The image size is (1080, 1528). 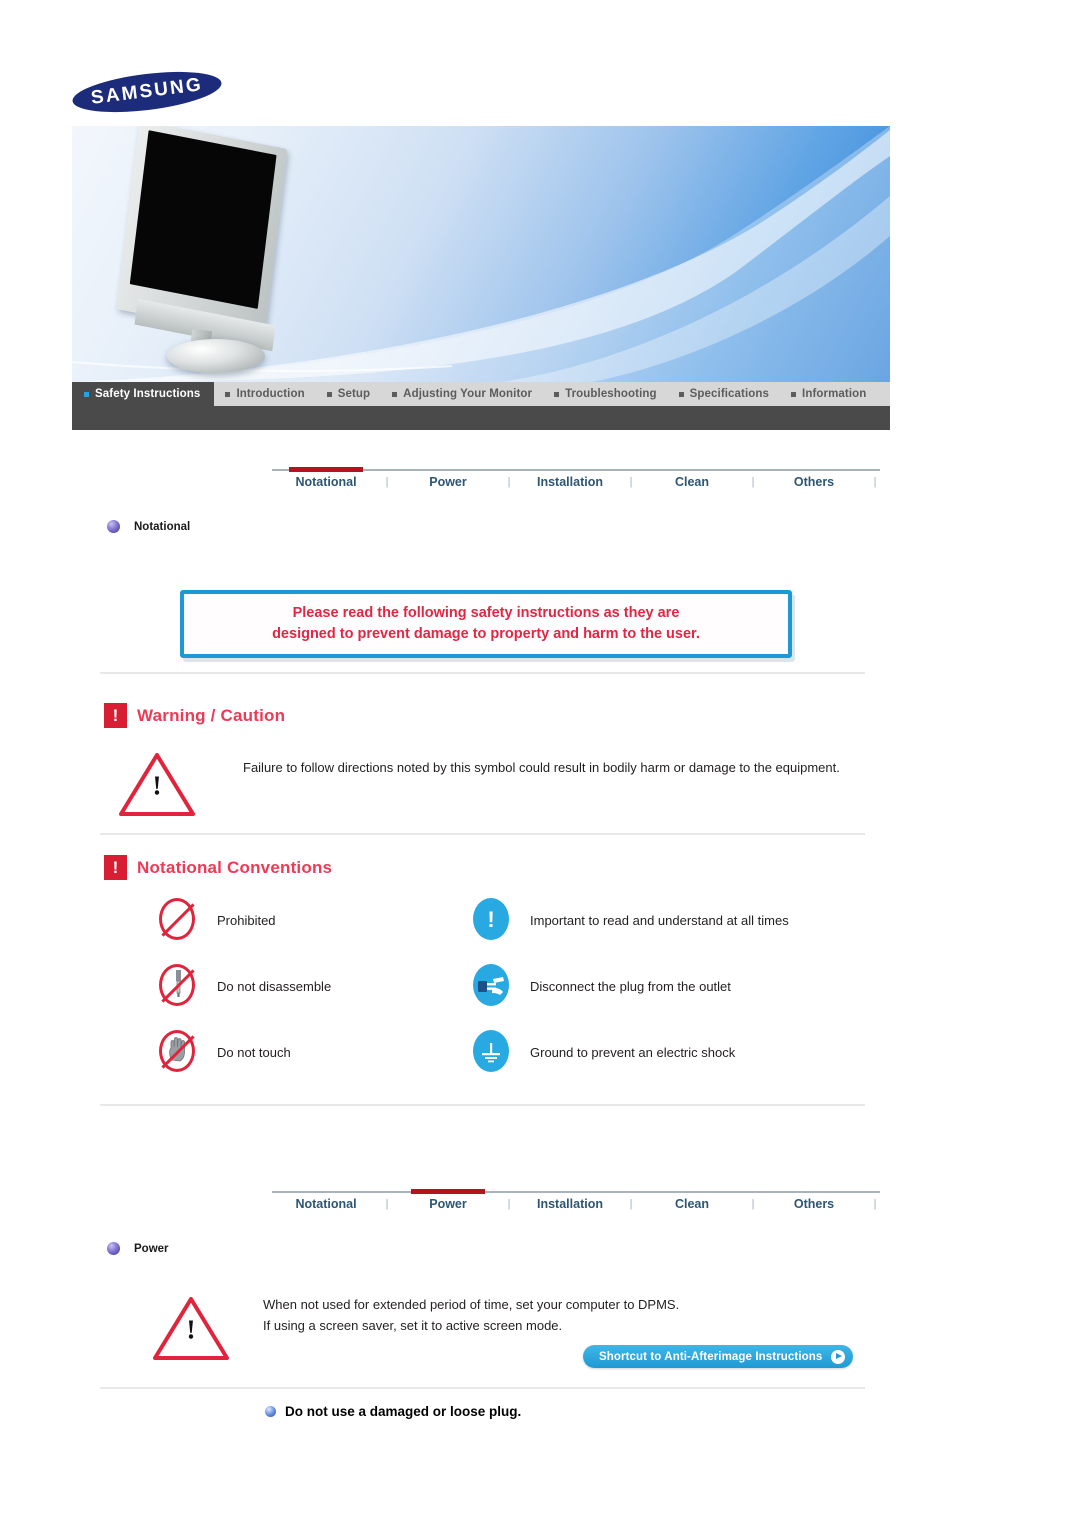 I want to click on convention-prohibited: Prohibited, so click(x=215, y=920).